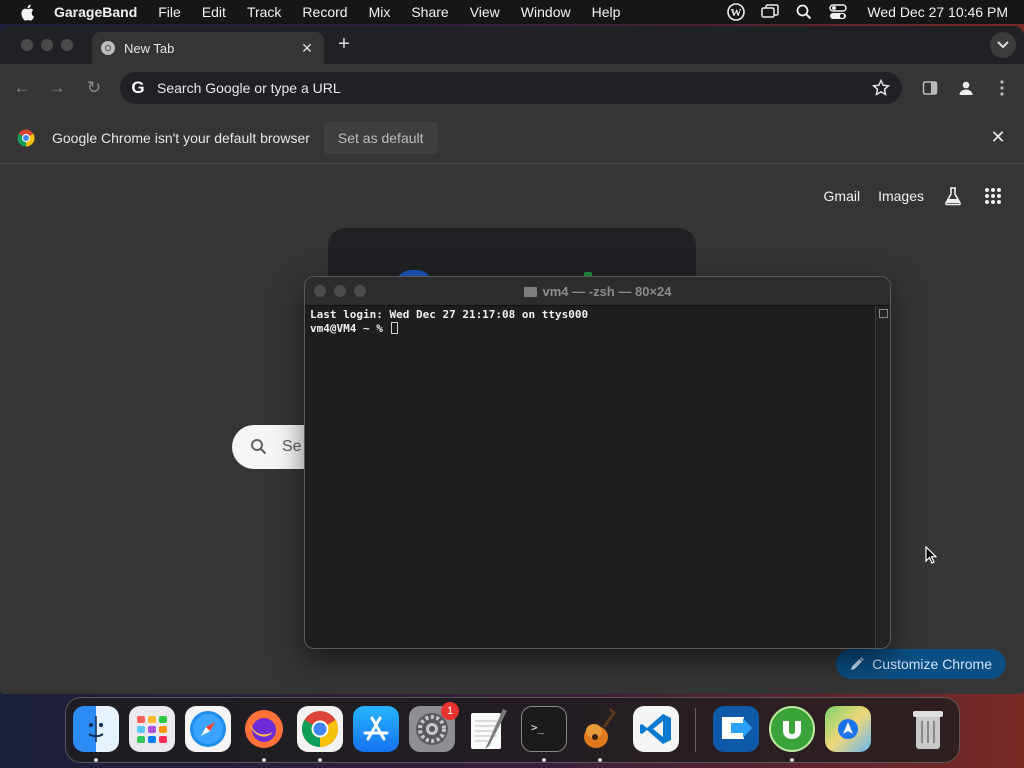 Image resolution: width=1024 pixels, height=768 pixels. Describe the element at coordinates (307, 48) in the screenshot. I see `tab-close-icon: ✕` at that location.